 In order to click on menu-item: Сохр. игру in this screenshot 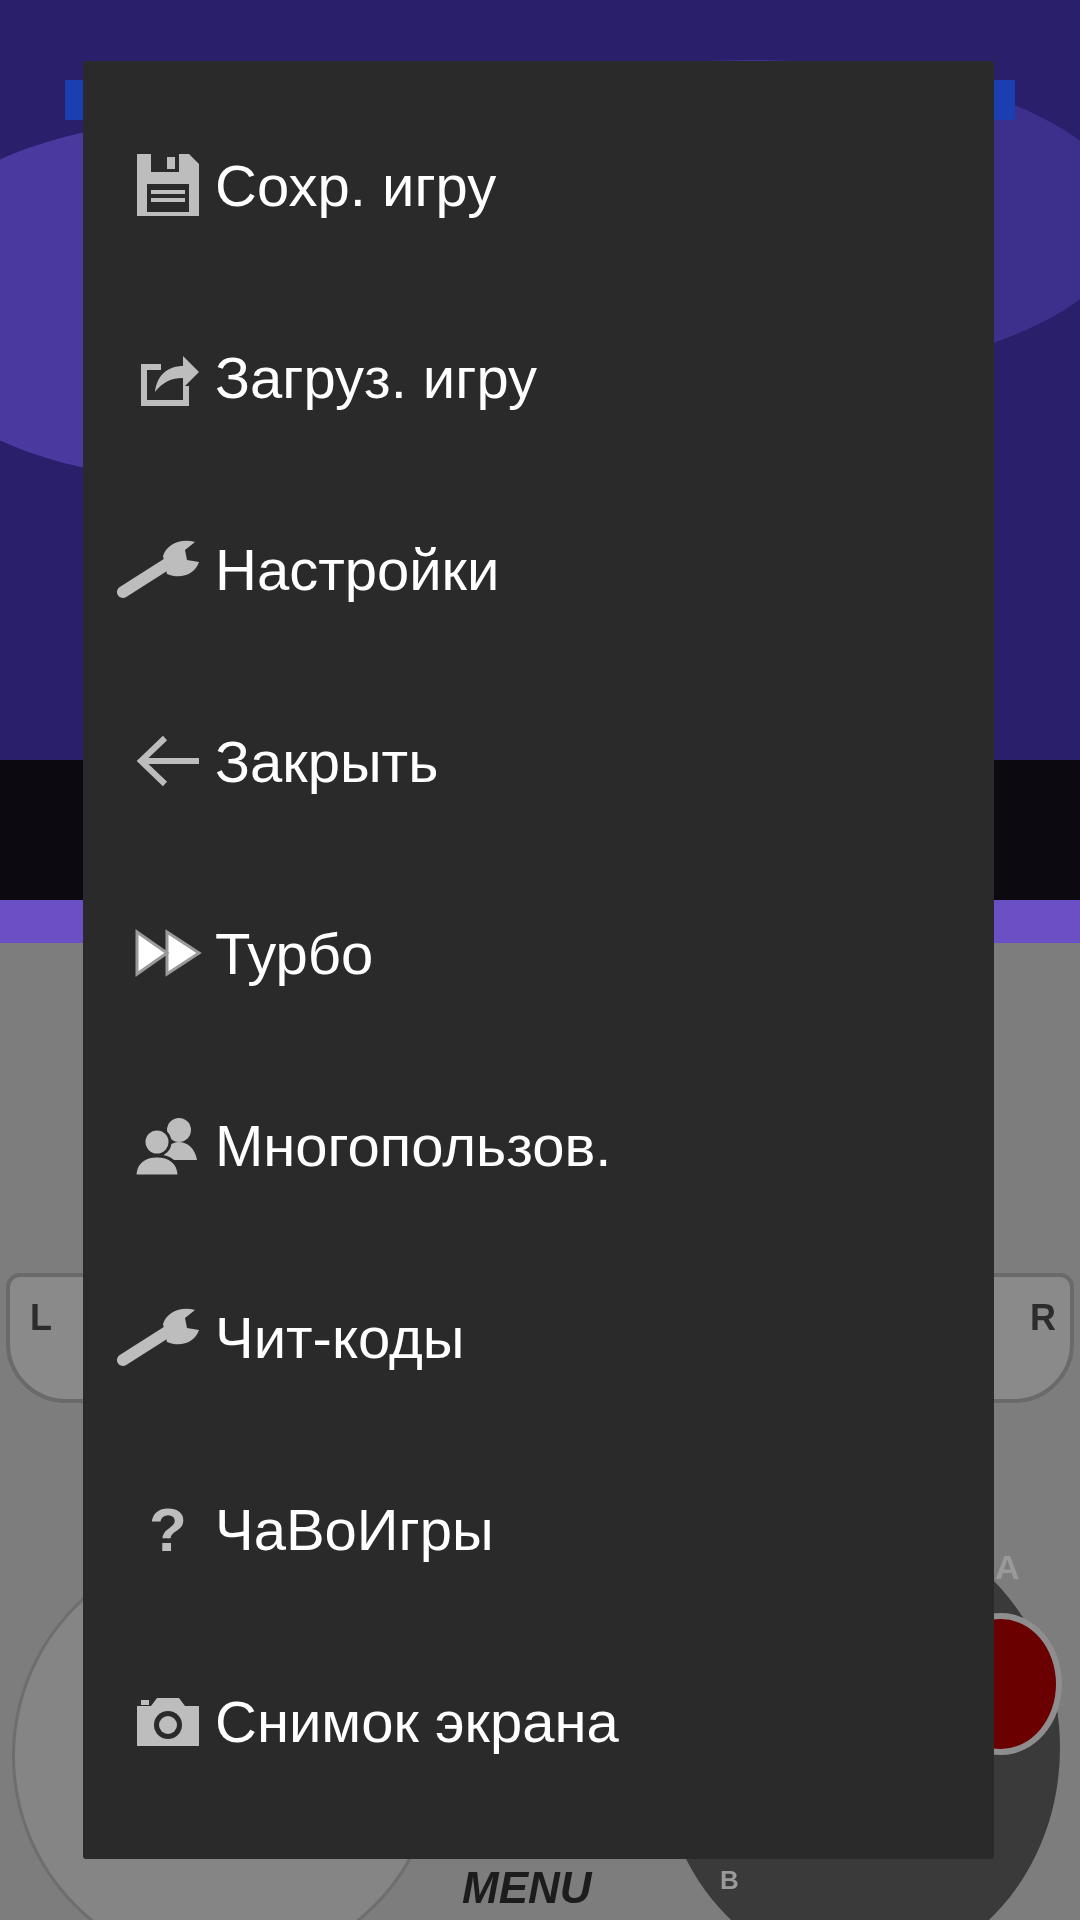, I will do `click(538, 185)`.